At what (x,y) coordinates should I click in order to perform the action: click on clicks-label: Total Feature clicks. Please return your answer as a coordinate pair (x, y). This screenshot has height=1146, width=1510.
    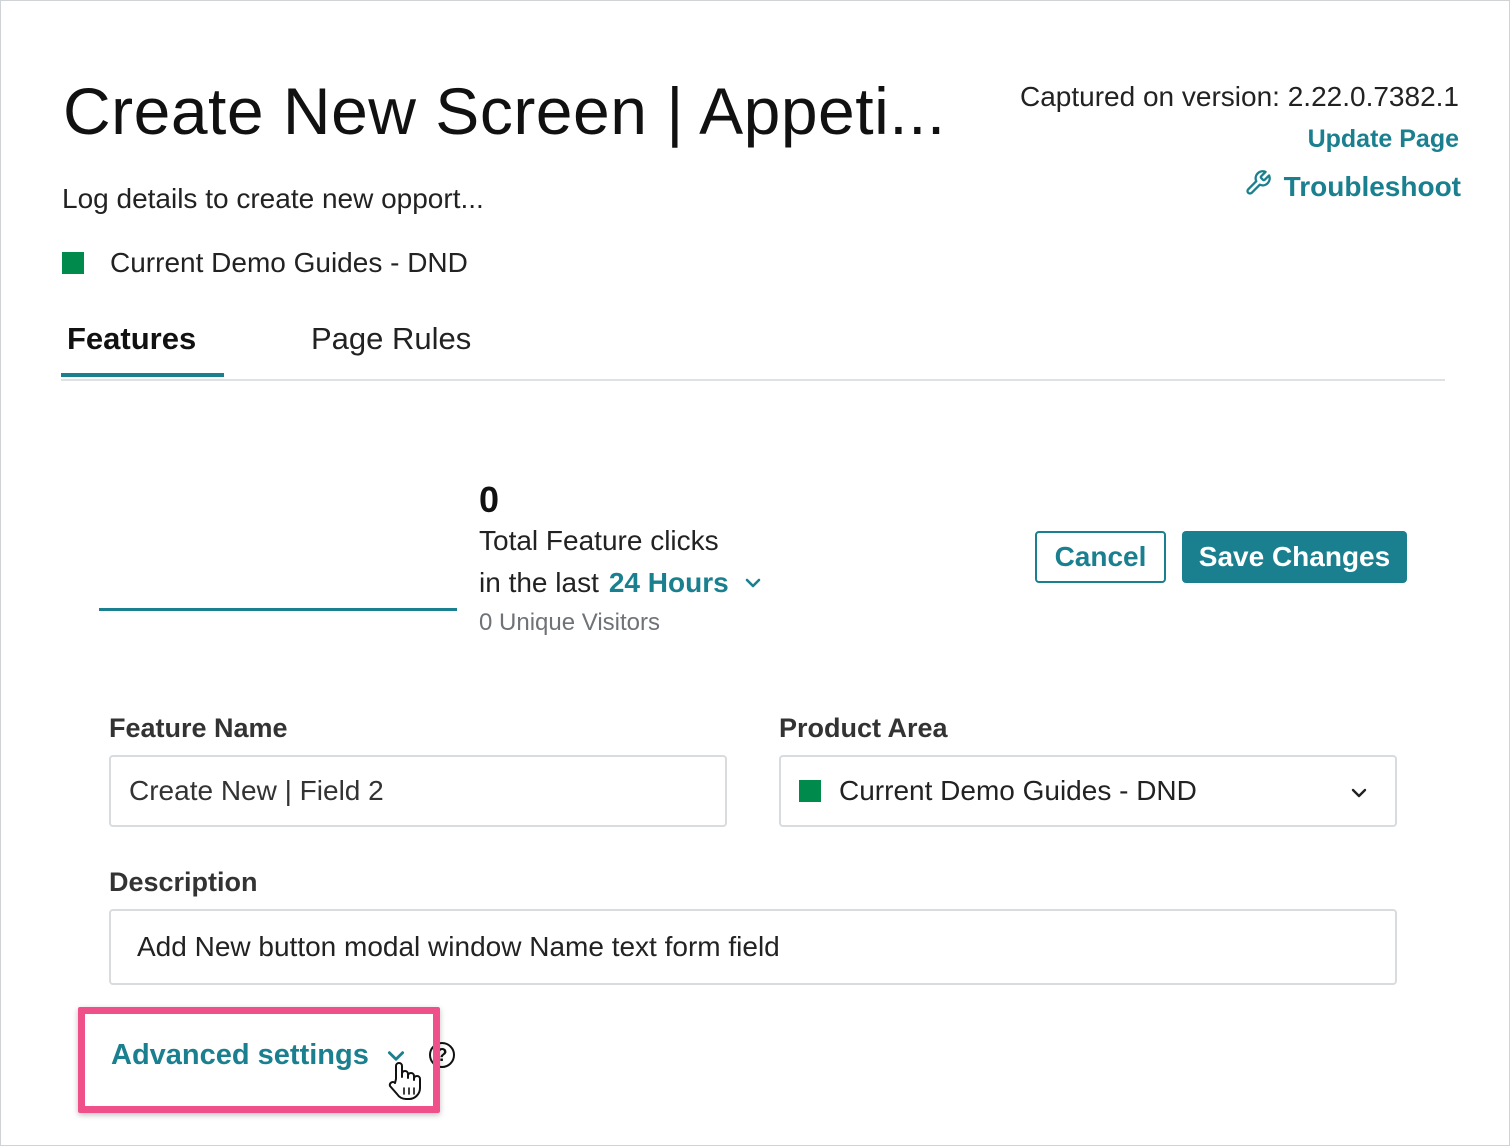
    Looking at the image, I should click on (599, 540).